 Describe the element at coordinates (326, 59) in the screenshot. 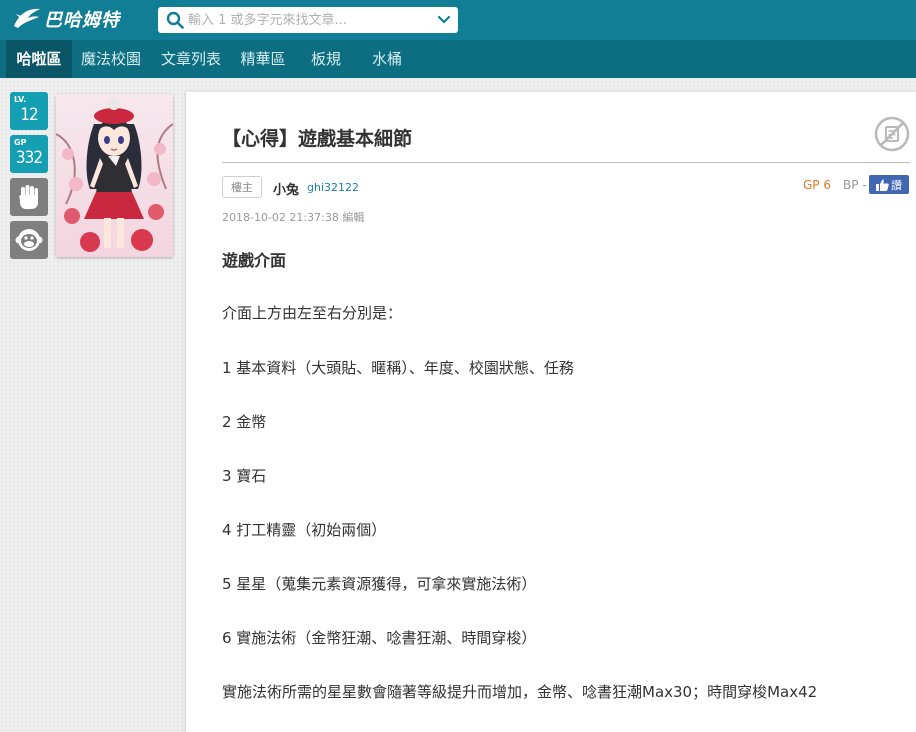

I see `nav-item-rules: 板規` at that location.